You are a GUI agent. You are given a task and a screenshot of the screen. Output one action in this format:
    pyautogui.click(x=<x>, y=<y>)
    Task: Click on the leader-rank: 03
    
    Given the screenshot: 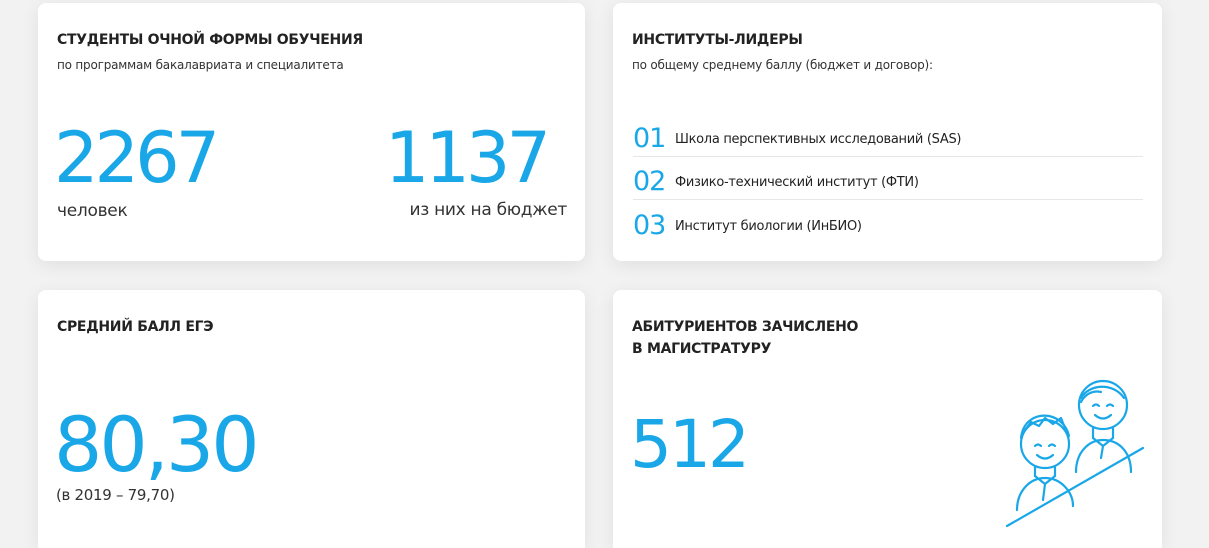 What is the action you would take?
    pyautogui.click(x=649, y=225)
    